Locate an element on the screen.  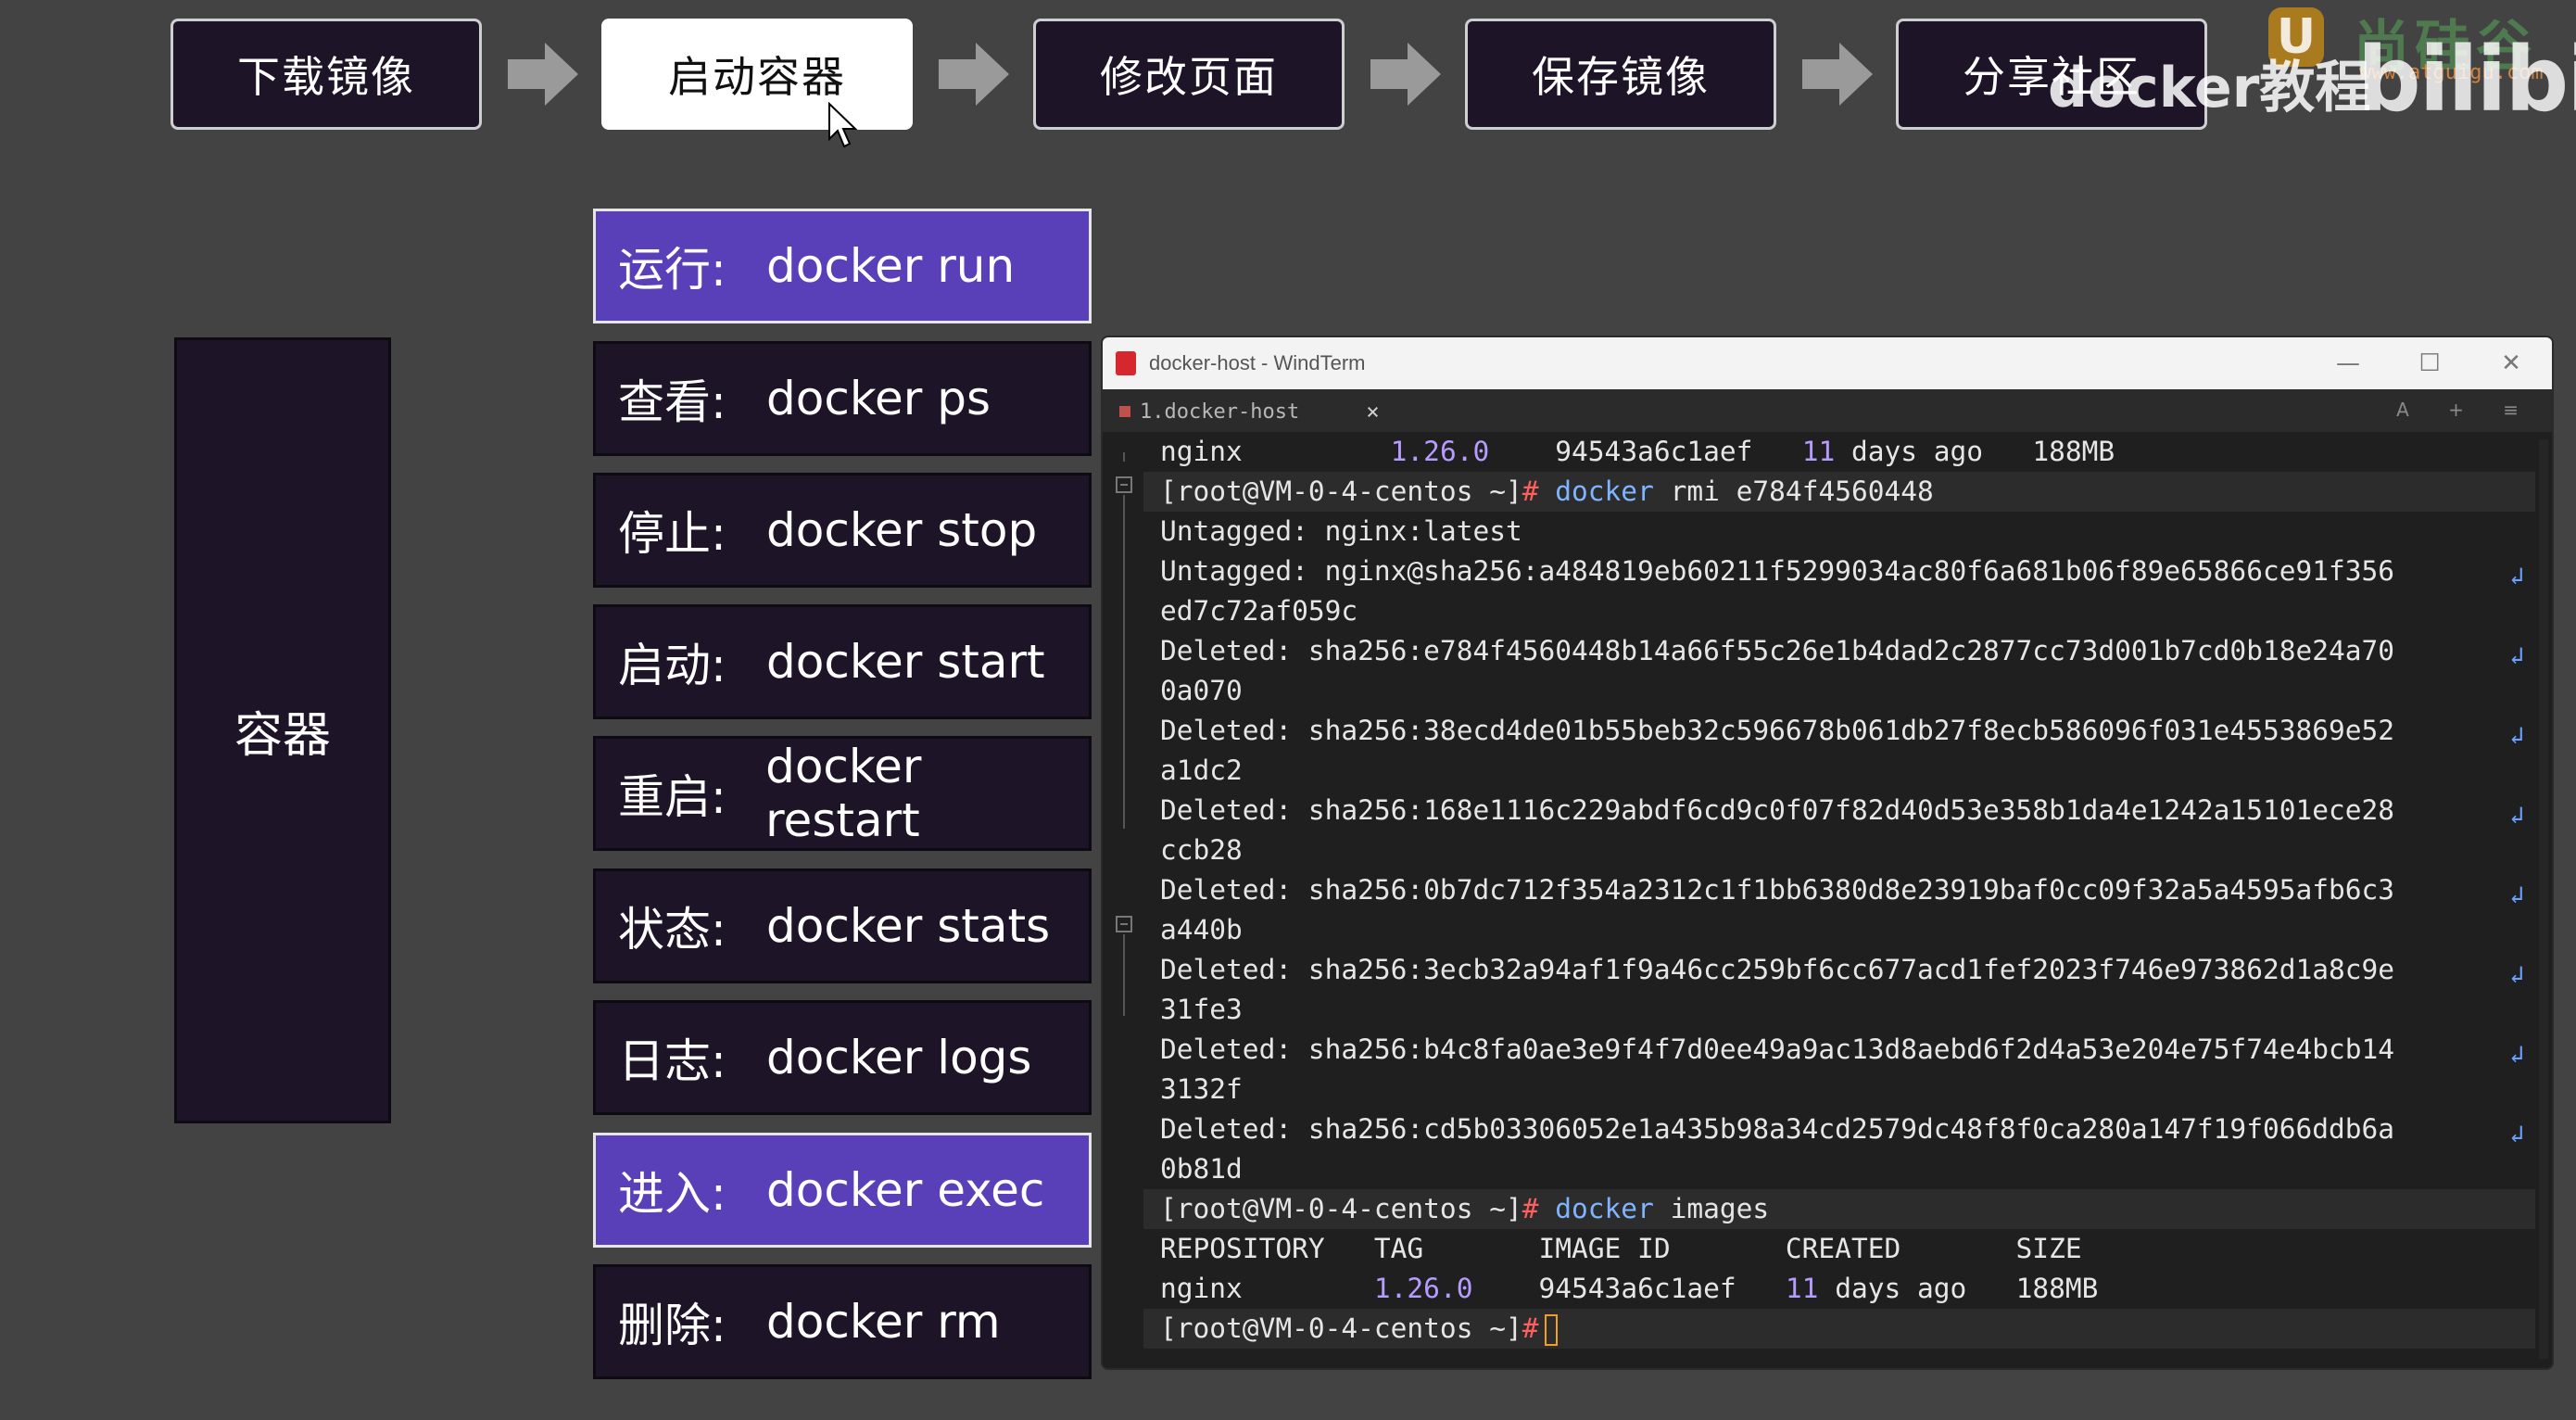
command-code: docker stop is located at coordinates (902, 530).